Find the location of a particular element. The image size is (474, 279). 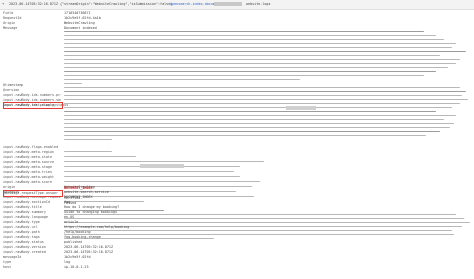

field-label: input.rawBody.url is located at coordinates (20, 227).